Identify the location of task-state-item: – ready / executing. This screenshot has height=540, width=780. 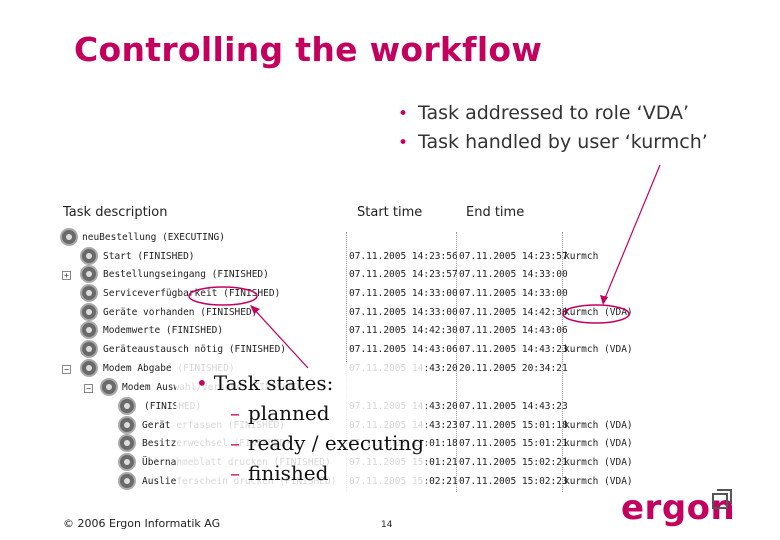
(327, 443).